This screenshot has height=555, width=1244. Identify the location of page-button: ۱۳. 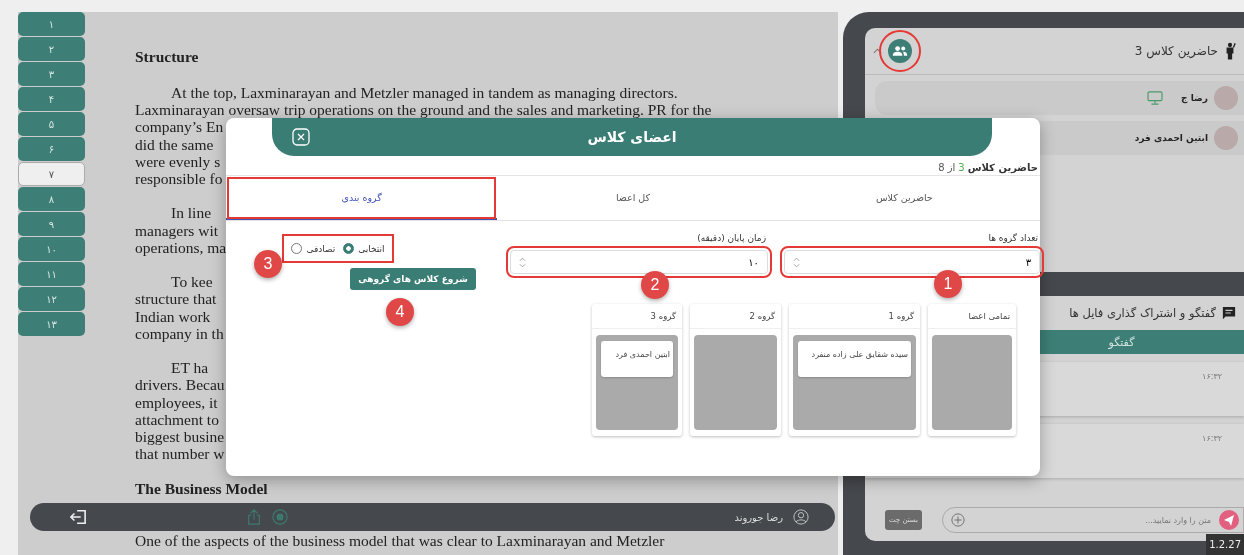
(51, 324).